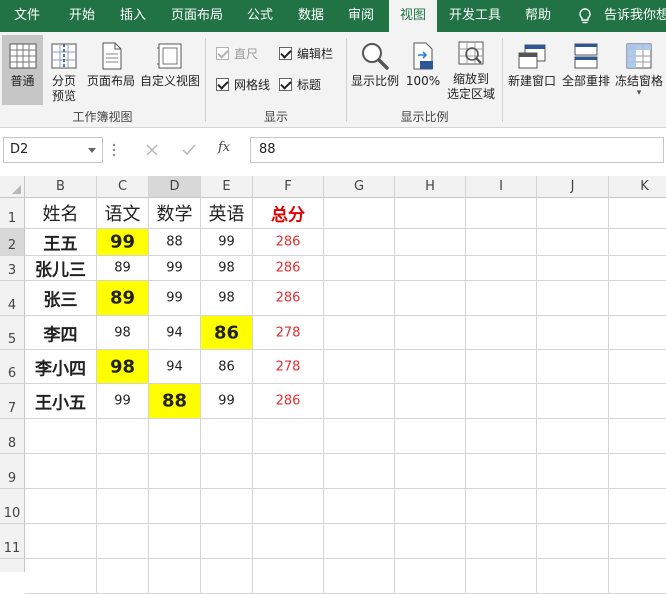 This screenshot has height=594, width=666. What do you see at coordinates (227, 242) in the screenshot?
I see `cell-e2: 99` at bounding box center [227, 242].